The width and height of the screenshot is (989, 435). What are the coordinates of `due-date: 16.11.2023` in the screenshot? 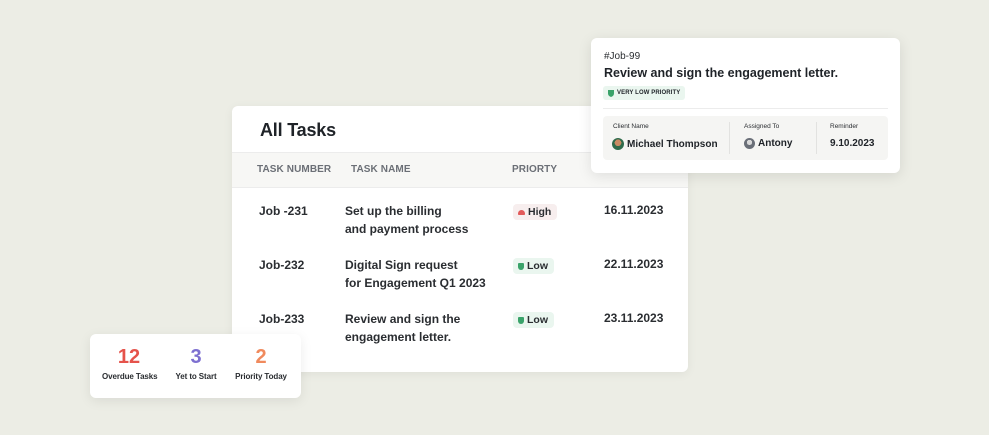 It's located at (634, 210).